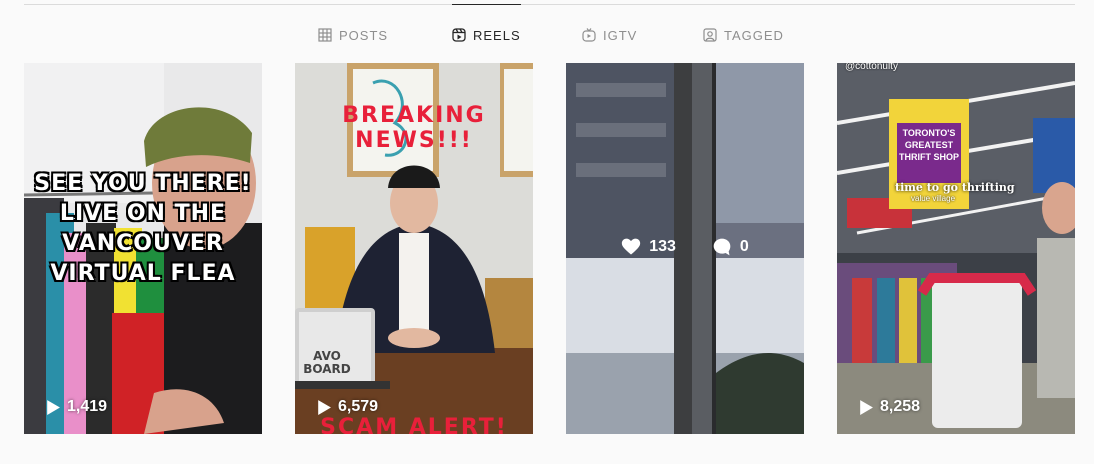 This screenshot has width=1094, height=464. Describe the element at coordinates (955, 187) in the screenshot. I see `reel-4-caption: time to go thrifting` at that location.